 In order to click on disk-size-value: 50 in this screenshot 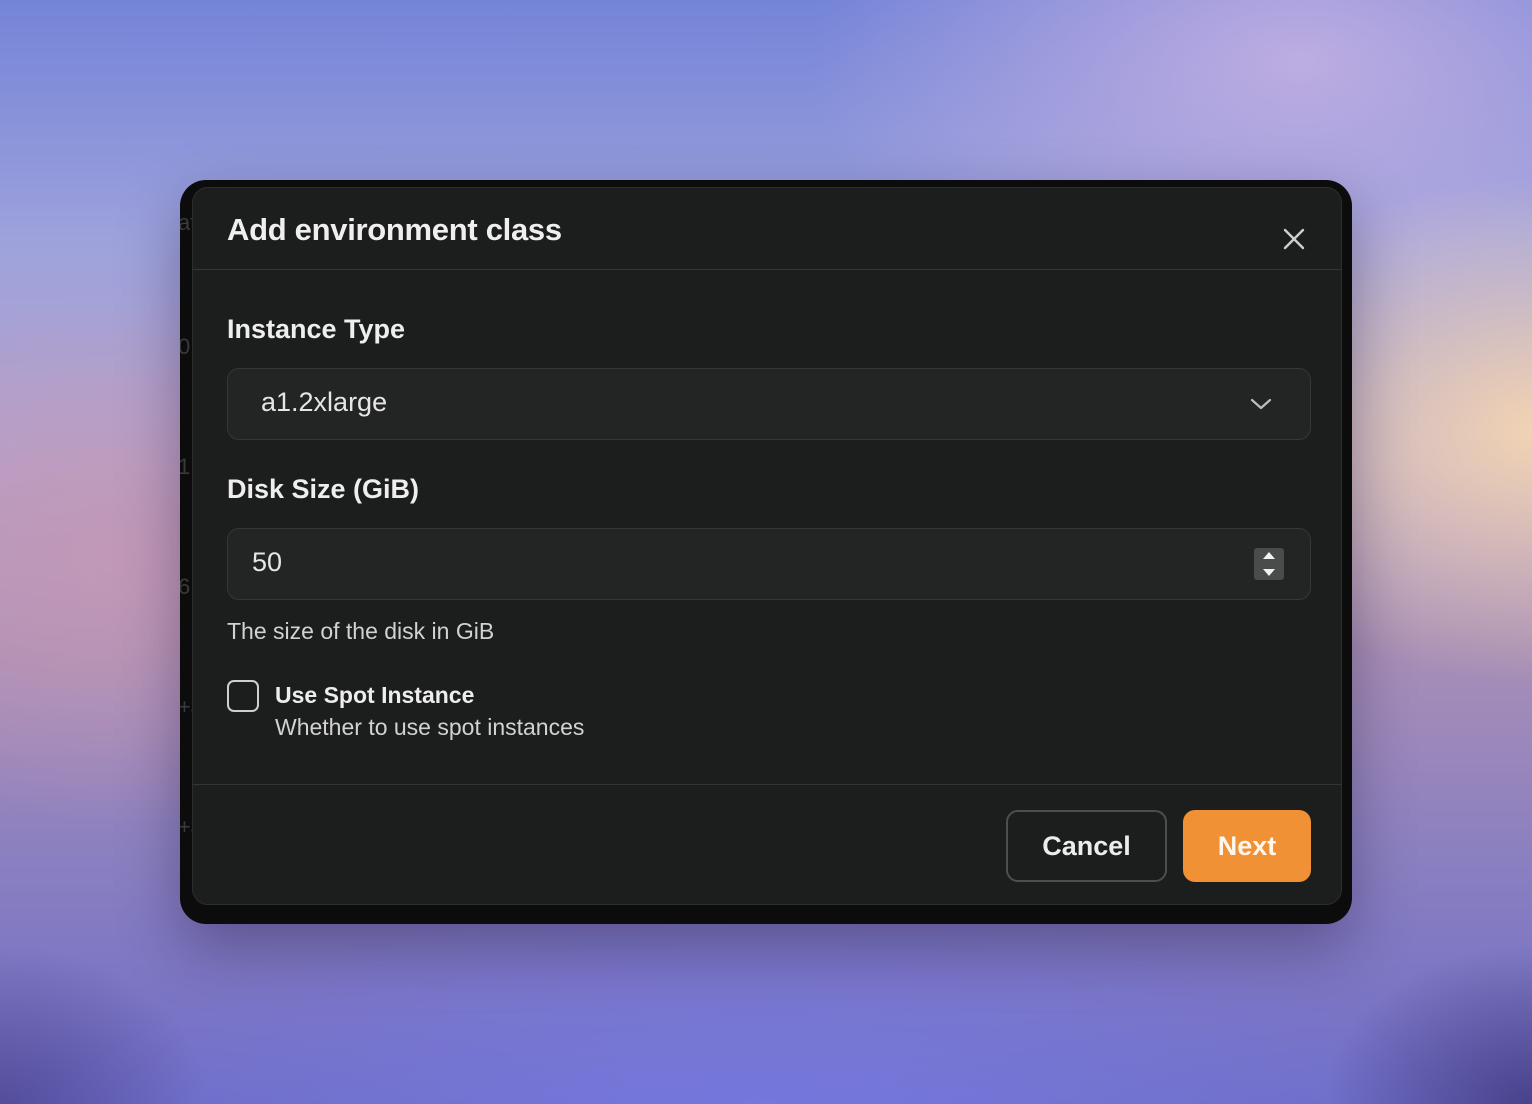, I will do `click(267, 562)`.